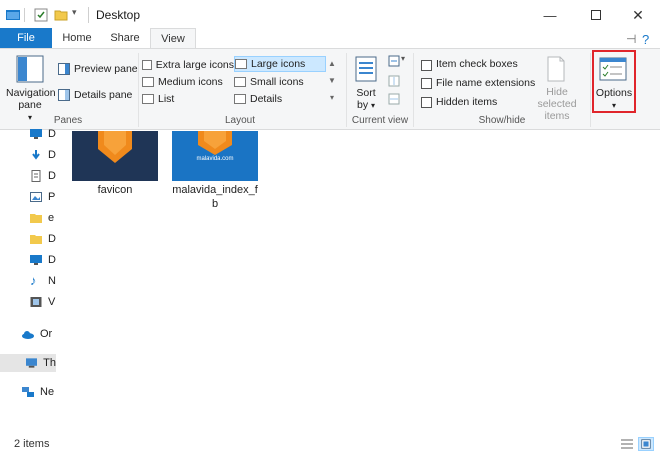 This screenshot has width=660, height=455. I want to click on item-check-boxes-checkbox, so click(426, 65).